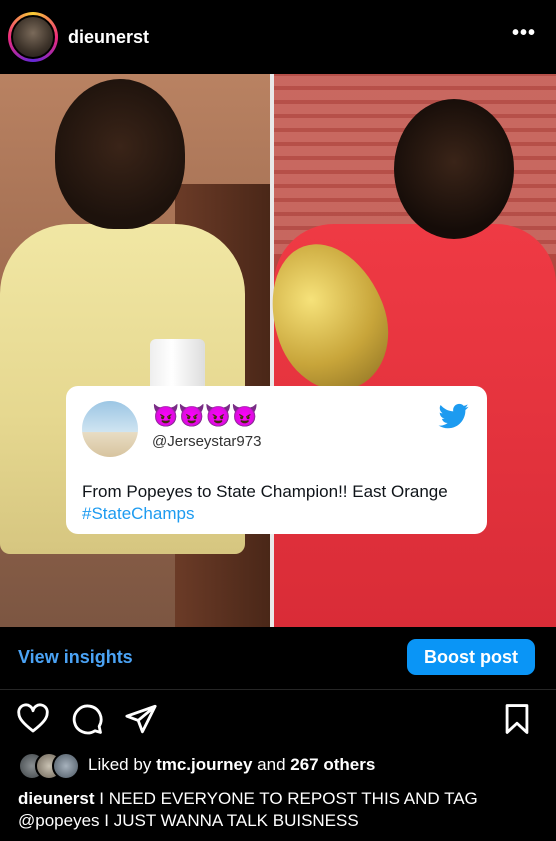  I want to click on likes-others: 267 others, so click(332, 764).